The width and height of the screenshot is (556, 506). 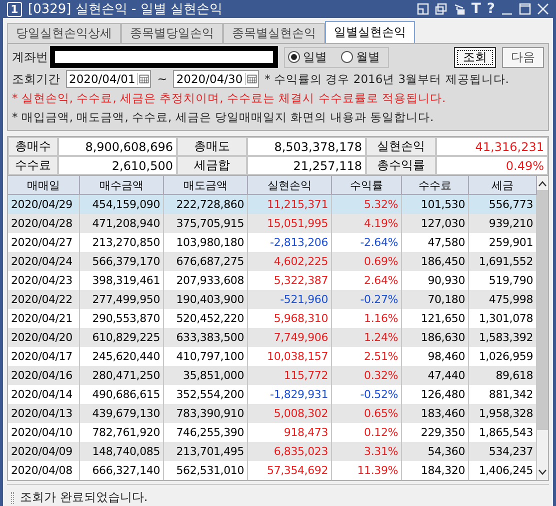 What do you see at coordinates (435, 299) in the screenshot?
I see `table-cell: 70,180` at bounding box center [435, 299].